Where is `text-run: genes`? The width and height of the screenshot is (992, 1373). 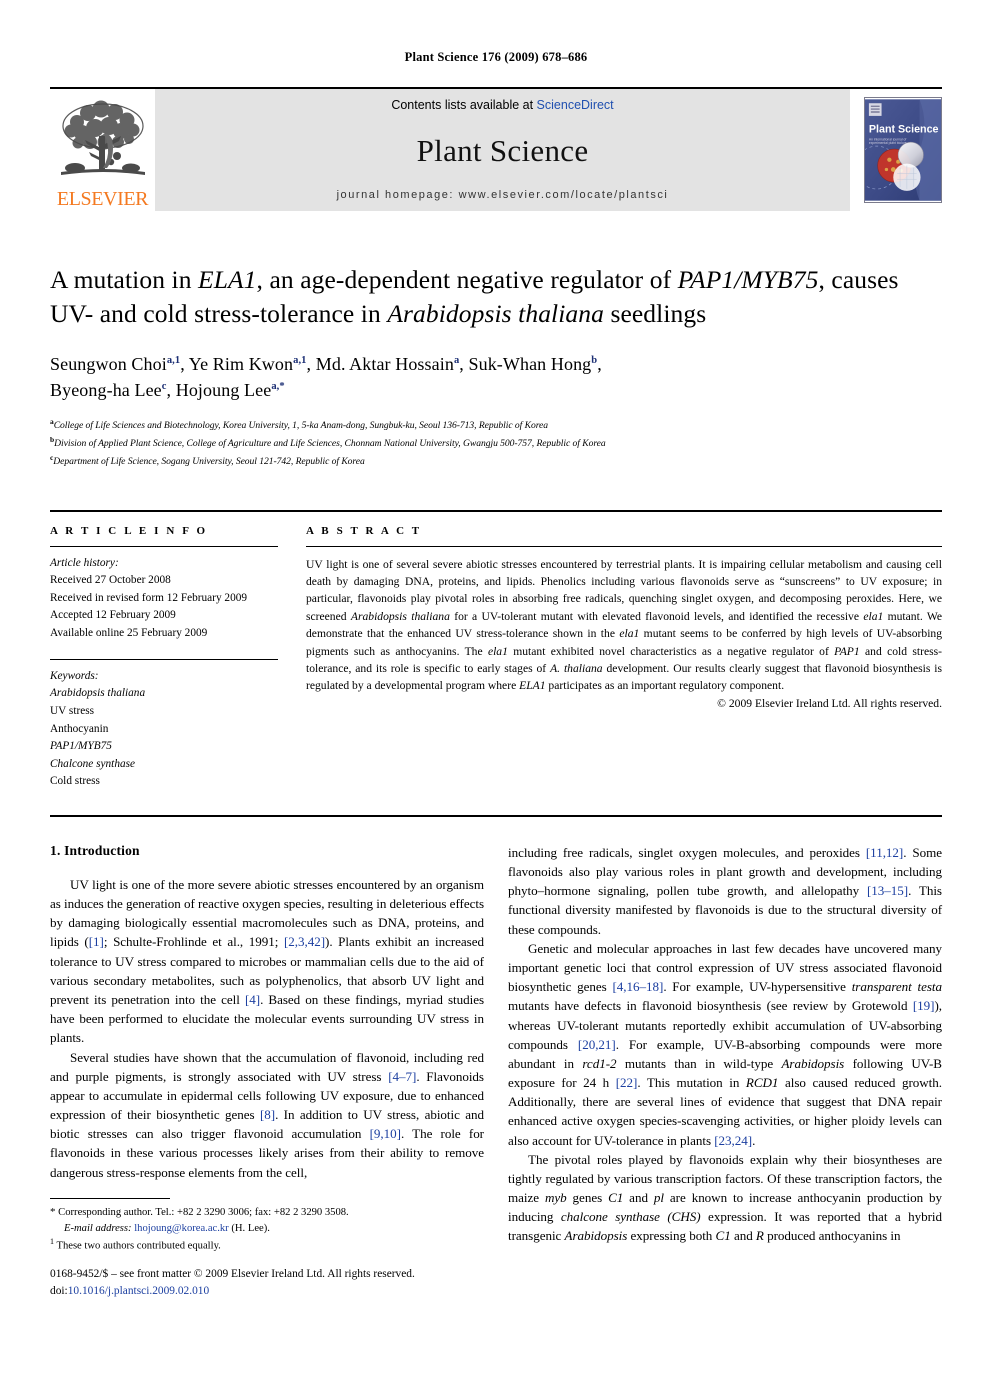
text-run: genes is located at coordinates (587, 1198).